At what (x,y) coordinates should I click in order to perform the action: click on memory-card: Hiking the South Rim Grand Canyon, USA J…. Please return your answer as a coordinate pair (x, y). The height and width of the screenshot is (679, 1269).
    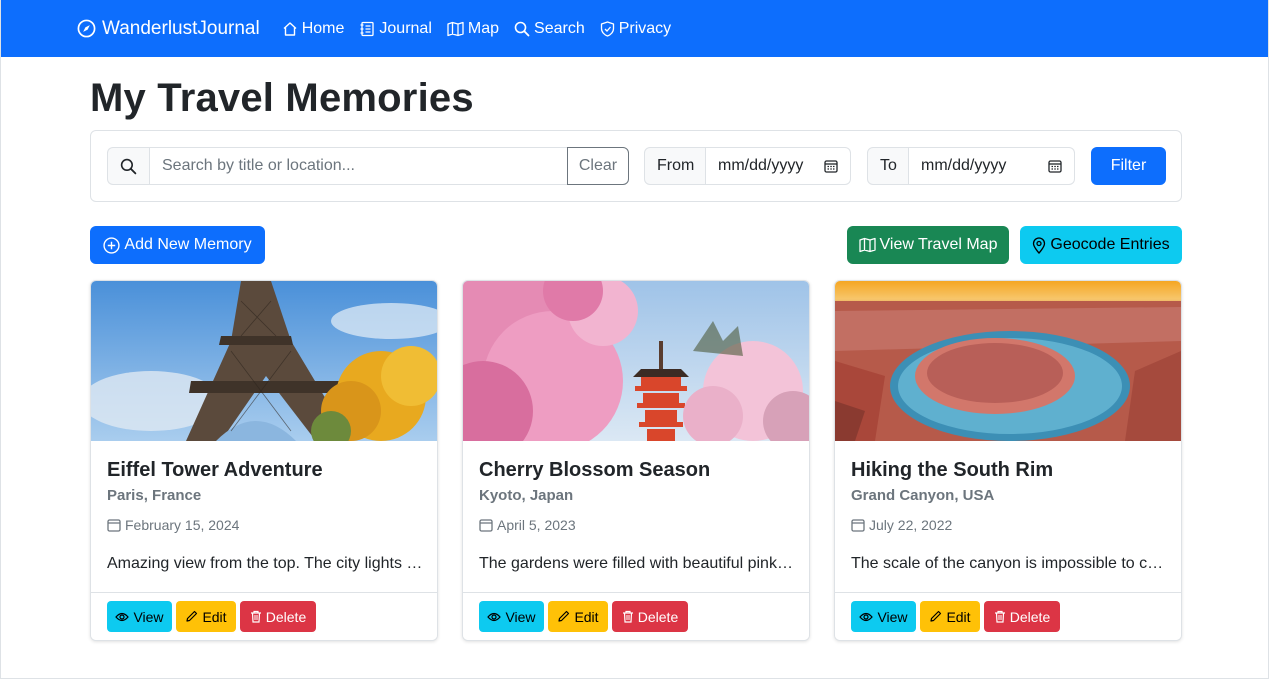
    Looking at the image, I should click on (1008, 460).